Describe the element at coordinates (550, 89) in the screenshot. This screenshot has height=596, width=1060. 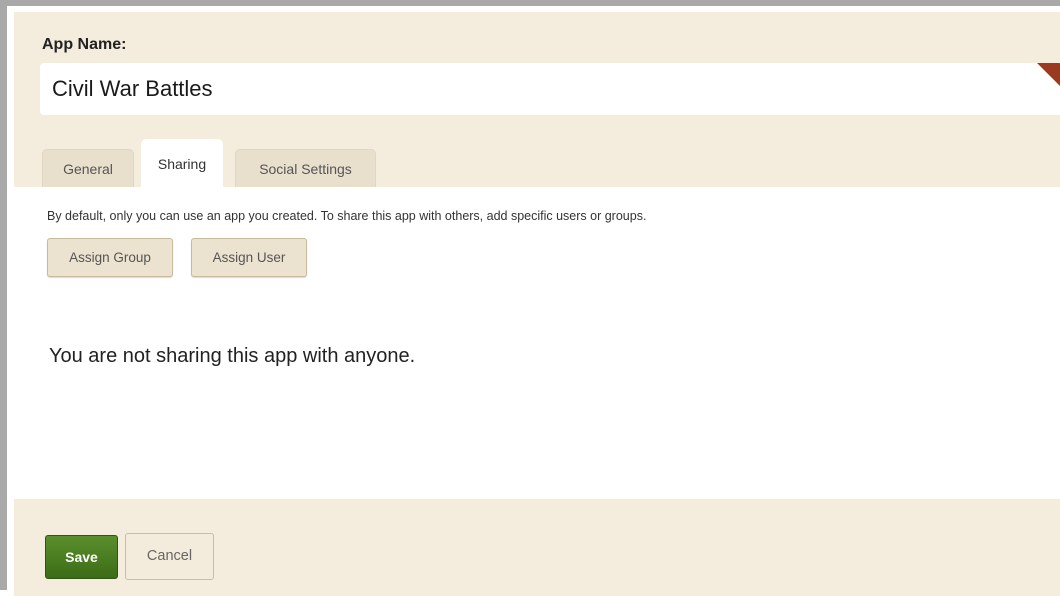
I see `app-name-input: Civil War Battles` at that location.